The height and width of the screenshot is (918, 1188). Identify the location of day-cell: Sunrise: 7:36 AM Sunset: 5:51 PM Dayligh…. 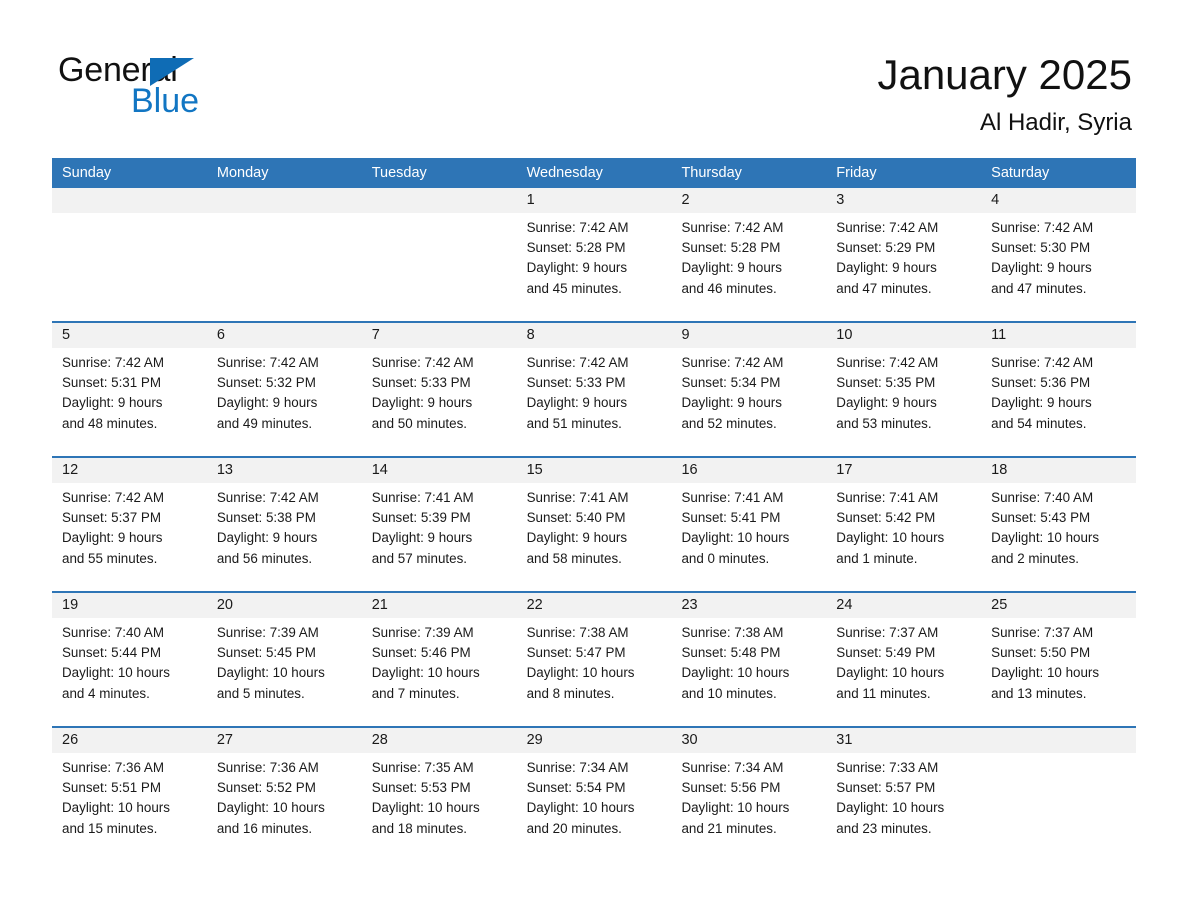
(129, 807).